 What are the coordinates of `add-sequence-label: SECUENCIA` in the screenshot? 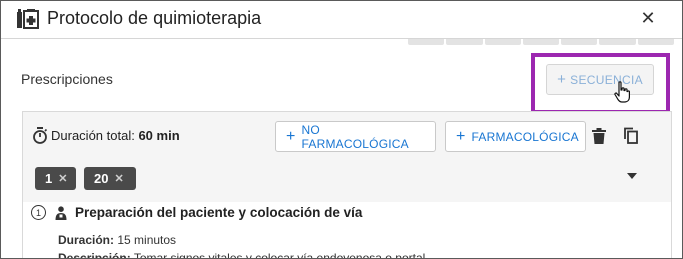 It's located at (606, 79).